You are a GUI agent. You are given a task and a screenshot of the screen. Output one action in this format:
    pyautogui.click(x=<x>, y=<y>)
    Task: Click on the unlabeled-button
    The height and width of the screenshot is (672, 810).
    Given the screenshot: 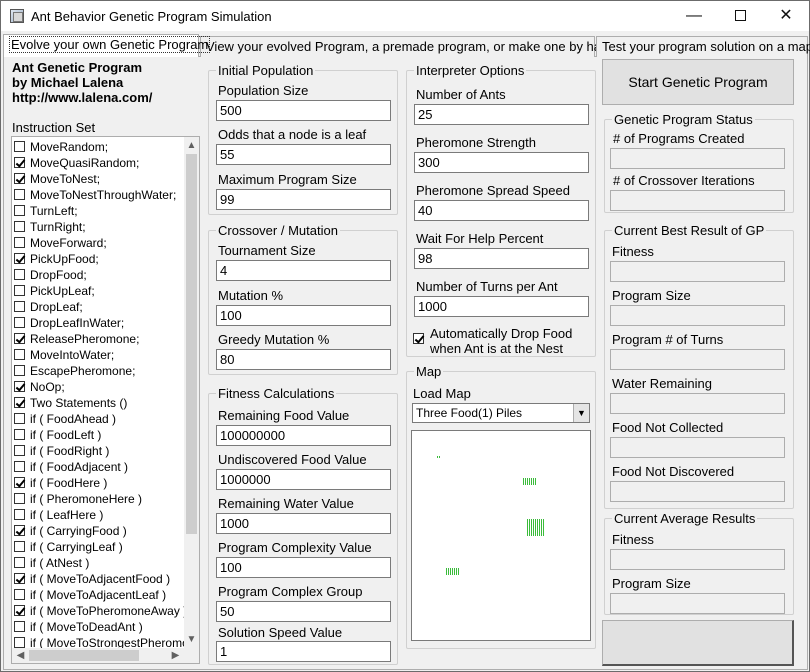 What is the action you would take?
    pyautogui.click(x=698, y=643)
    